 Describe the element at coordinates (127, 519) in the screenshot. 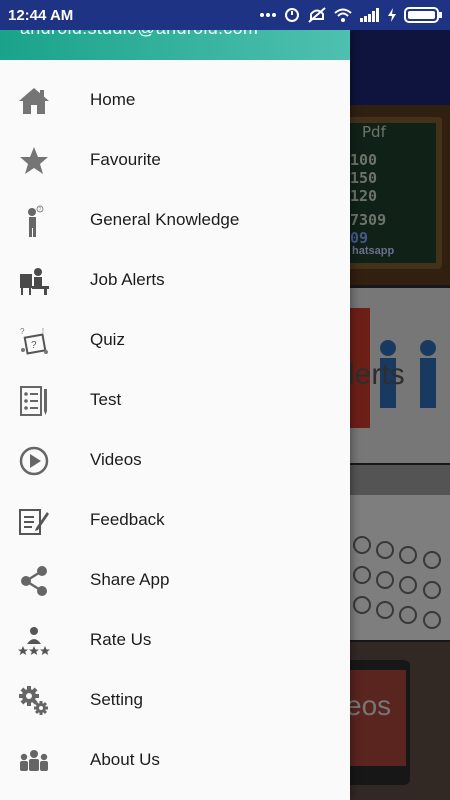

I see `menu-item-label: Feedback` at that location.